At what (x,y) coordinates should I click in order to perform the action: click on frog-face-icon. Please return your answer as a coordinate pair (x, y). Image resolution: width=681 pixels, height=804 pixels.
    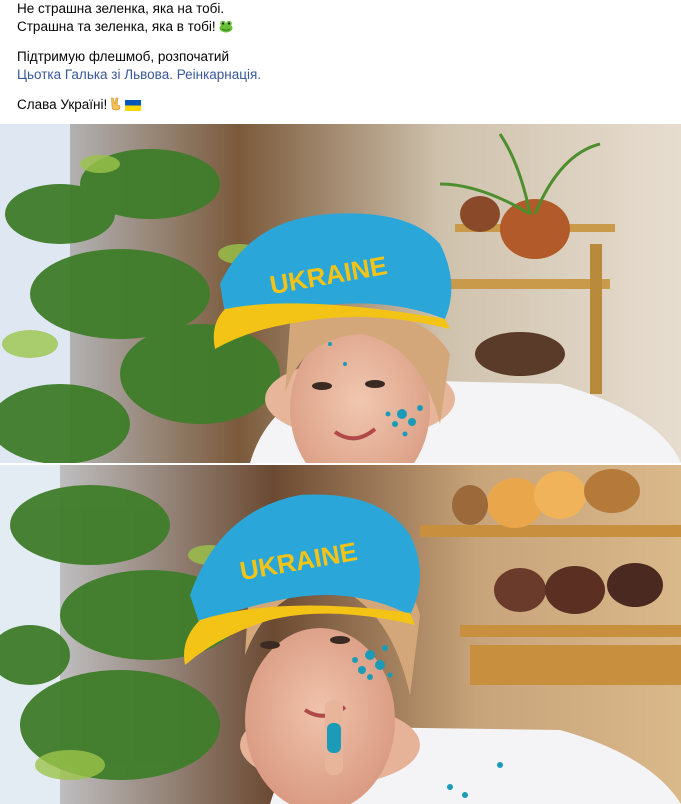
    Looking at the image, I should click on (226, 26).